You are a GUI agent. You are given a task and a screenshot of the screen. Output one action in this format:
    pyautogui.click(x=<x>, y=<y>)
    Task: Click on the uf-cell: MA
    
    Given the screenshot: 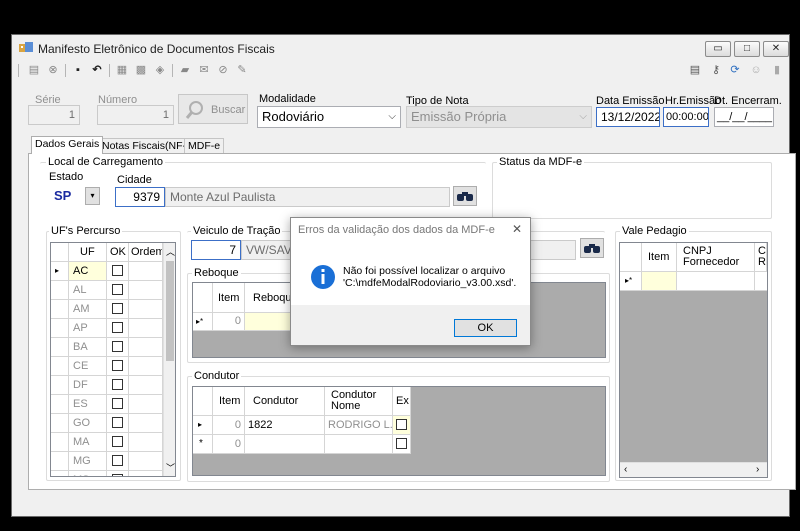 What is the action you would take?
    pyautogui.click(x=88, y=442)
    